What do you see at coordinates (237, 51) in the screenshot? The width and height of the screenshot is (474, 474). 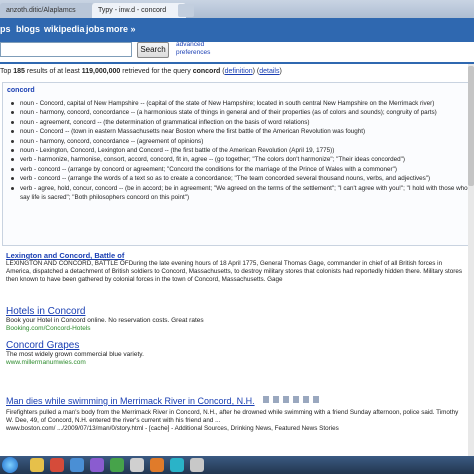 I see `search-row: Search advanced preferences` at bounding box center [237, 51].